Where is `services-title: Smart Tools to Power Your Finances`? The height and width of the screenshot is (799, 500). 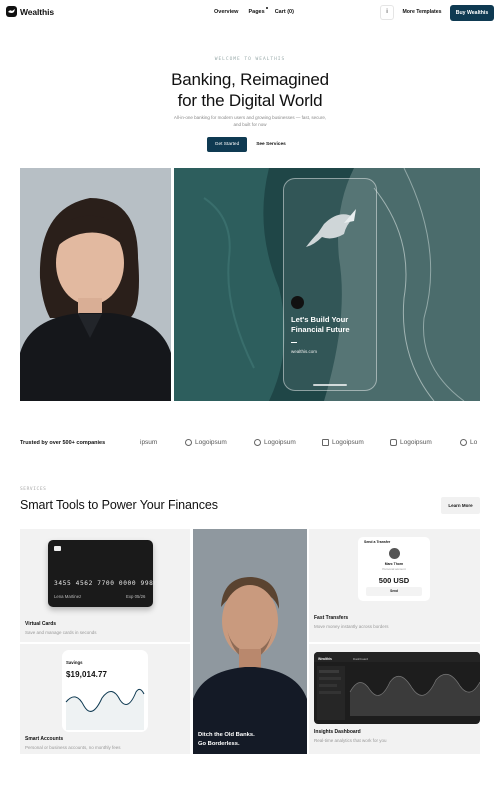
services-title: Smart Tools to Power Your Finances is located at coordinates (119, 505).